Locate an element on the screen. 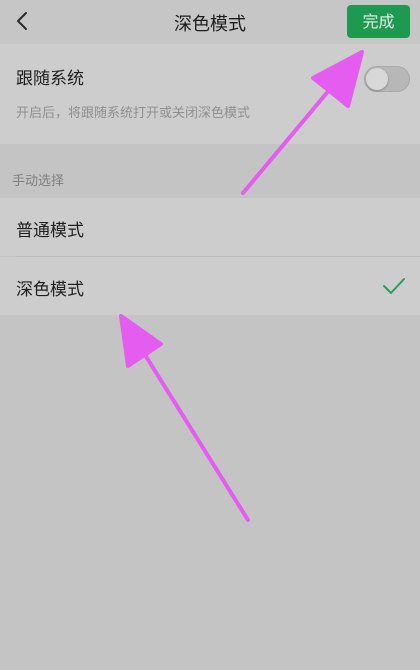 This screenshot has height=670, width=420. toggle-knob is located at coordinates (377, 79).